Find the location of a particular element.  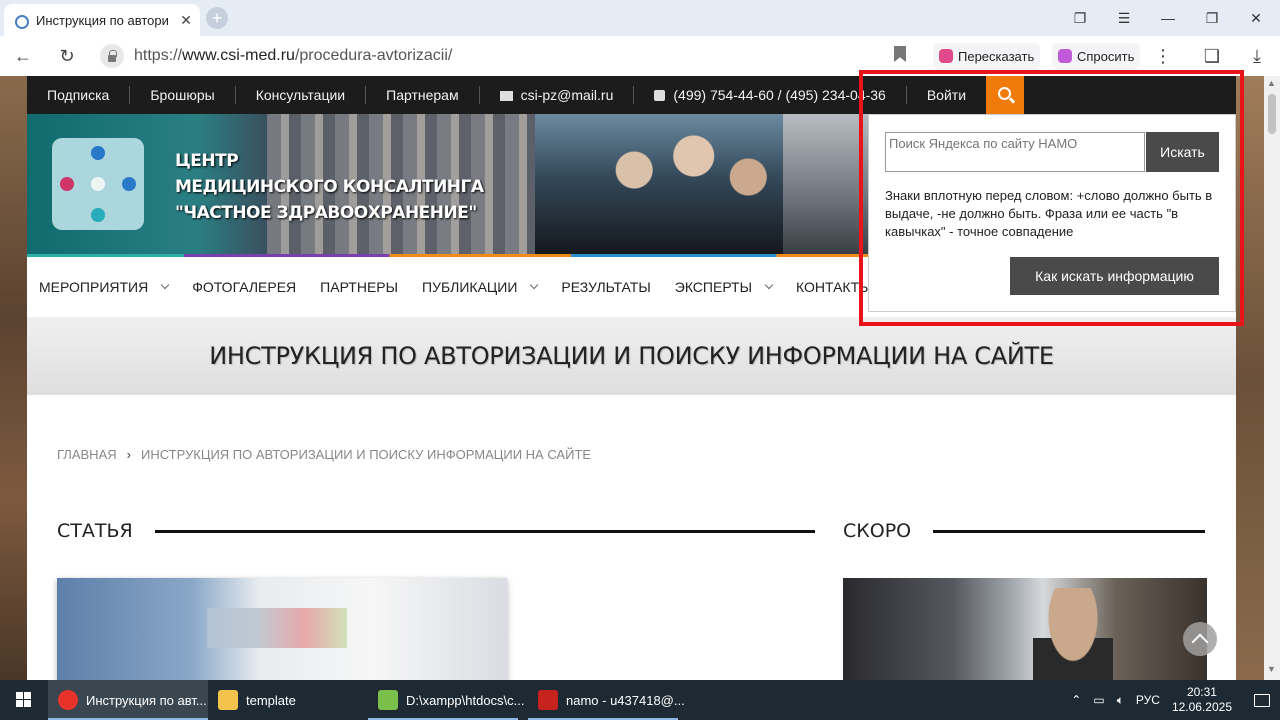

page-scrollbar: ▲ ▼ is located at coordinates (1272, 378).